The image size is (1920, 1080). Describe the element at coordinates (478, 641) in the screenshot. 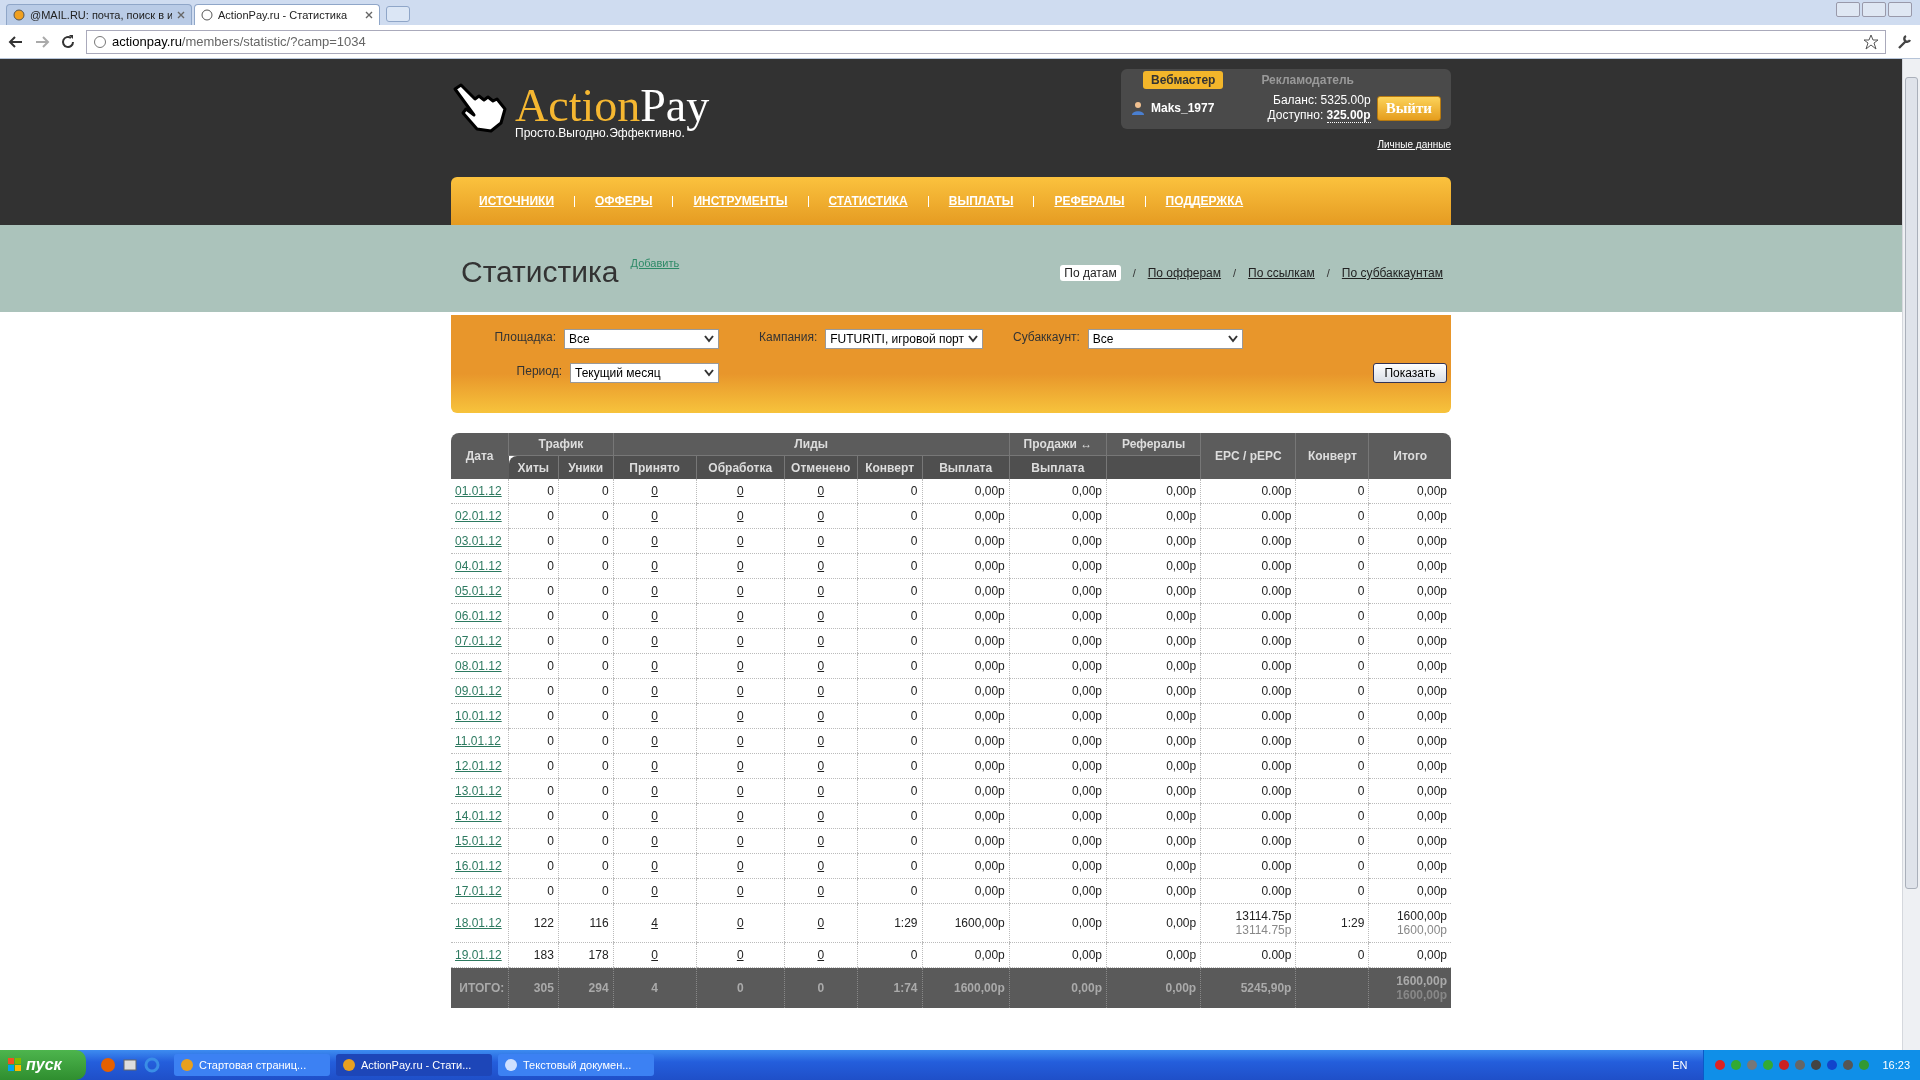

I see `date-link: 07.01.12` at that location.